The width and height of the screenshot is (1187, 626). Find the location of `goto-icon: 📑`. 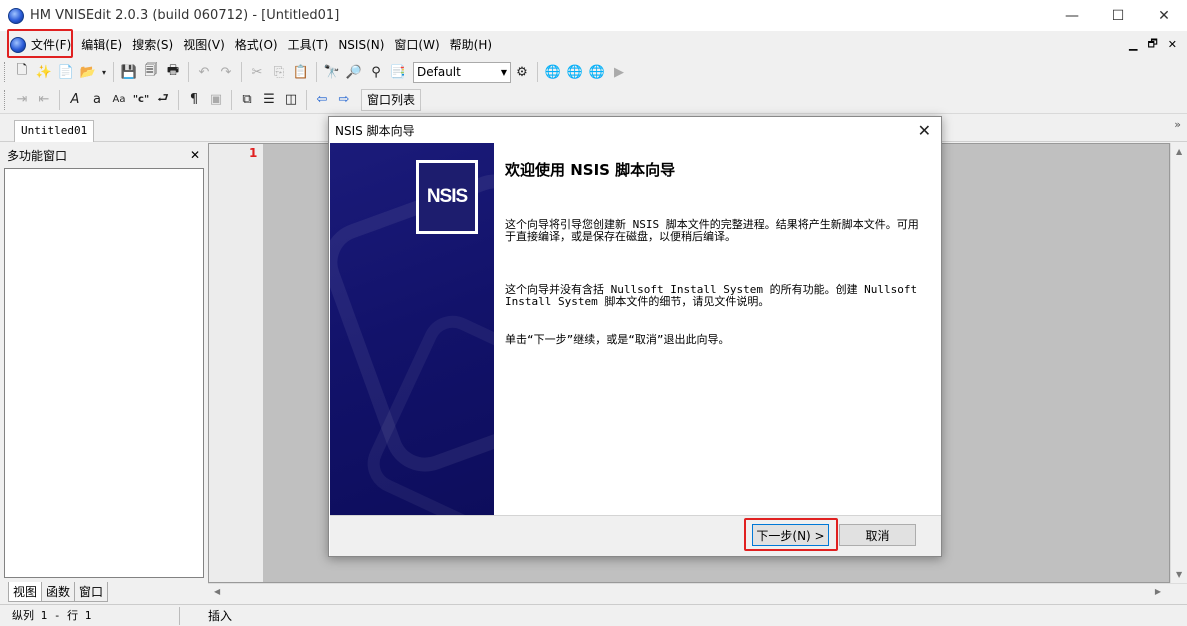

goto-icon: 📑 is located at coordinates (398, 72).